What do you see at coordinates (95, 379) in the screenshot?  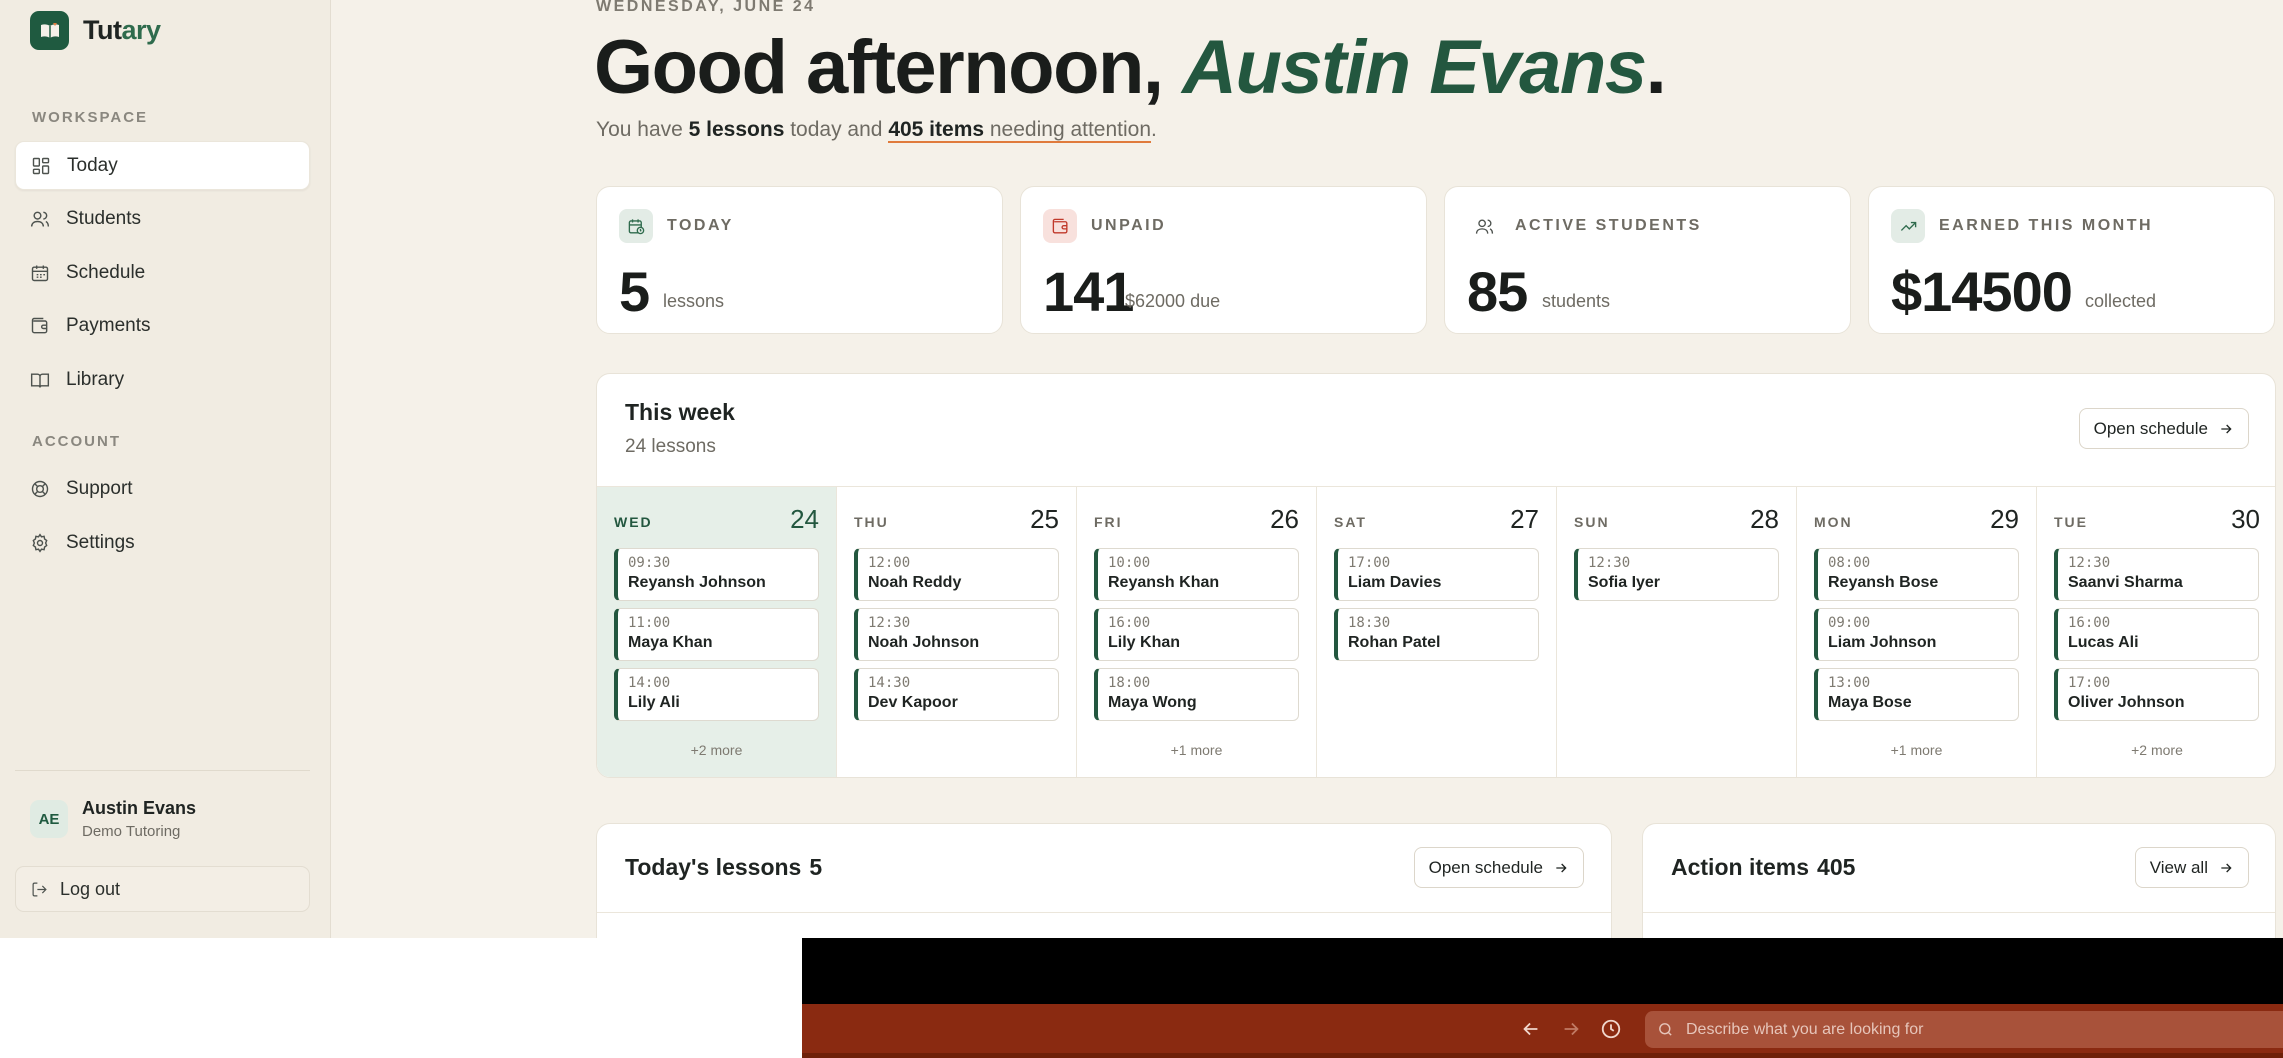 I see `sidebar-item-label: Library` at bounding box center [95, 379].